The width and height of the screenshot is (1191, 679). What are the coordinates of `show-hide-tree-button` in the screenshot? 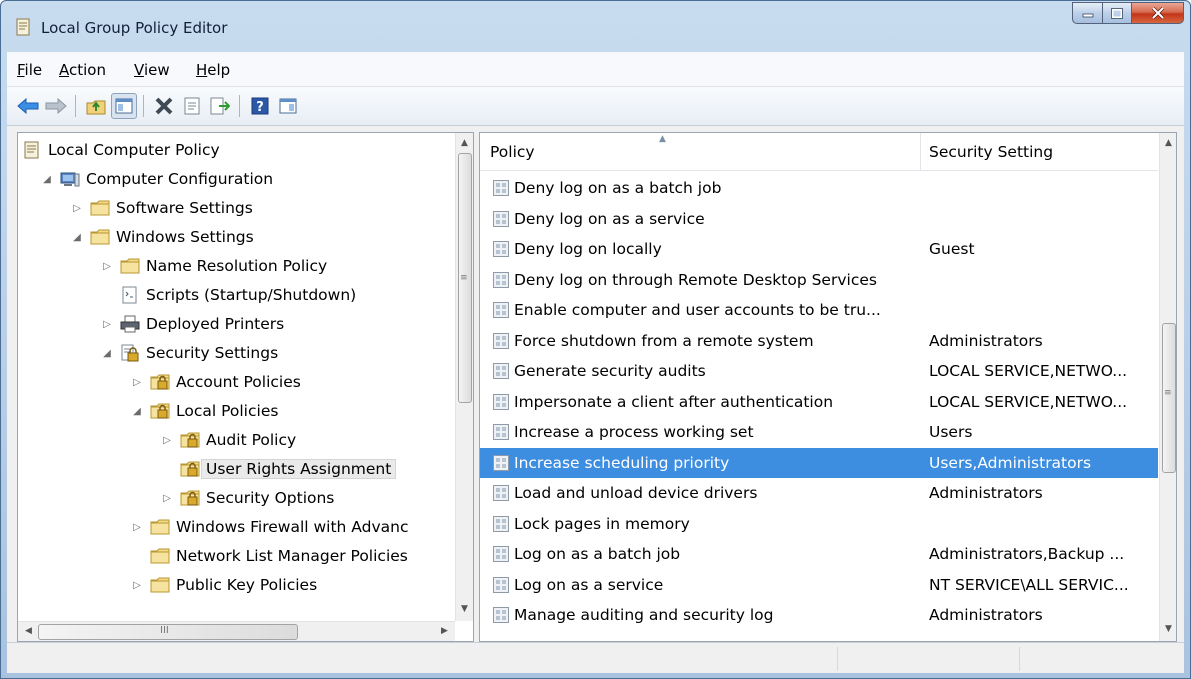 It's located at (124, 106).